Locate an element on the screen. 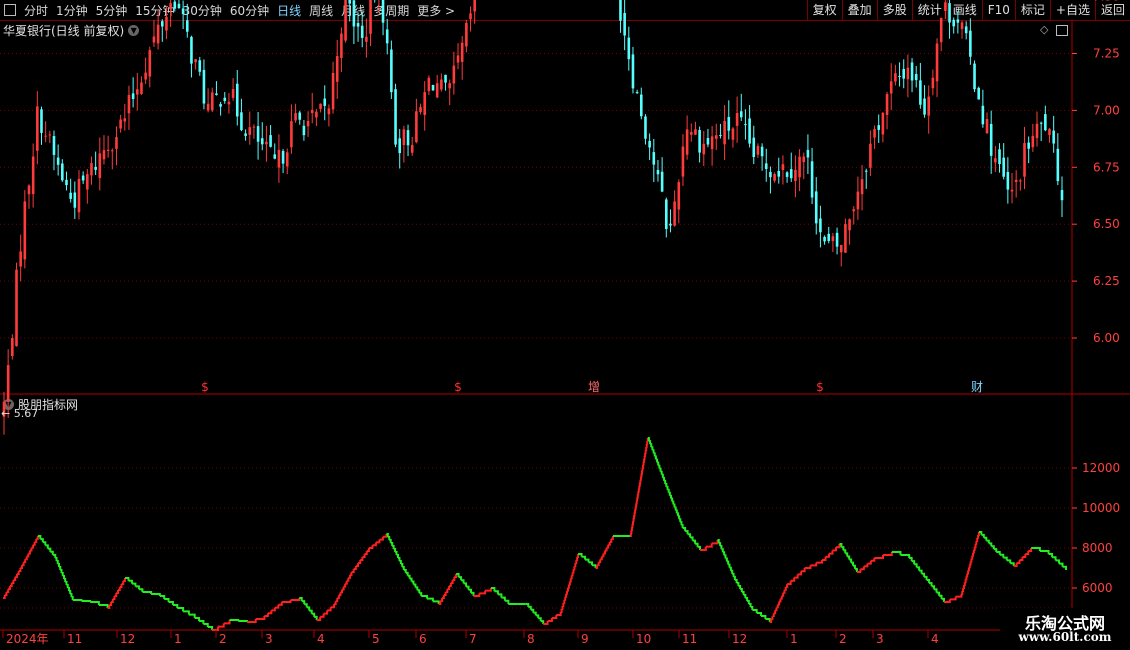 Image resolution: width=1130 pixels, height=650 pixels. period-tab-1: 1分钟 is located at coordinates (72, 10).